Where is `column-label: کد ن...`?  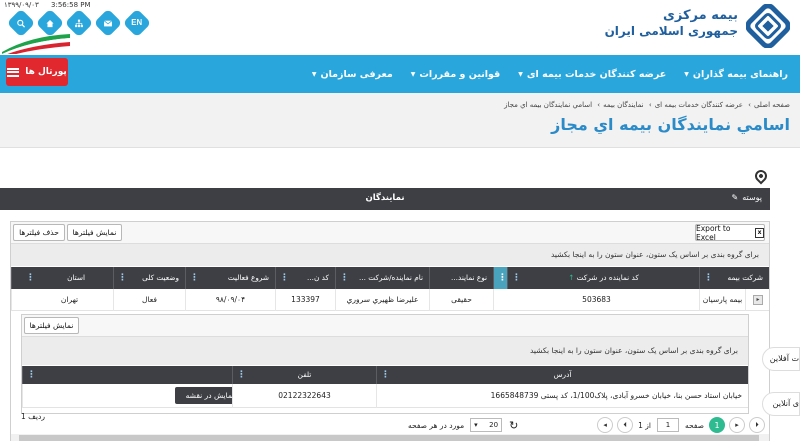 column-label: کد ن... is located at coordinates (318, 277).